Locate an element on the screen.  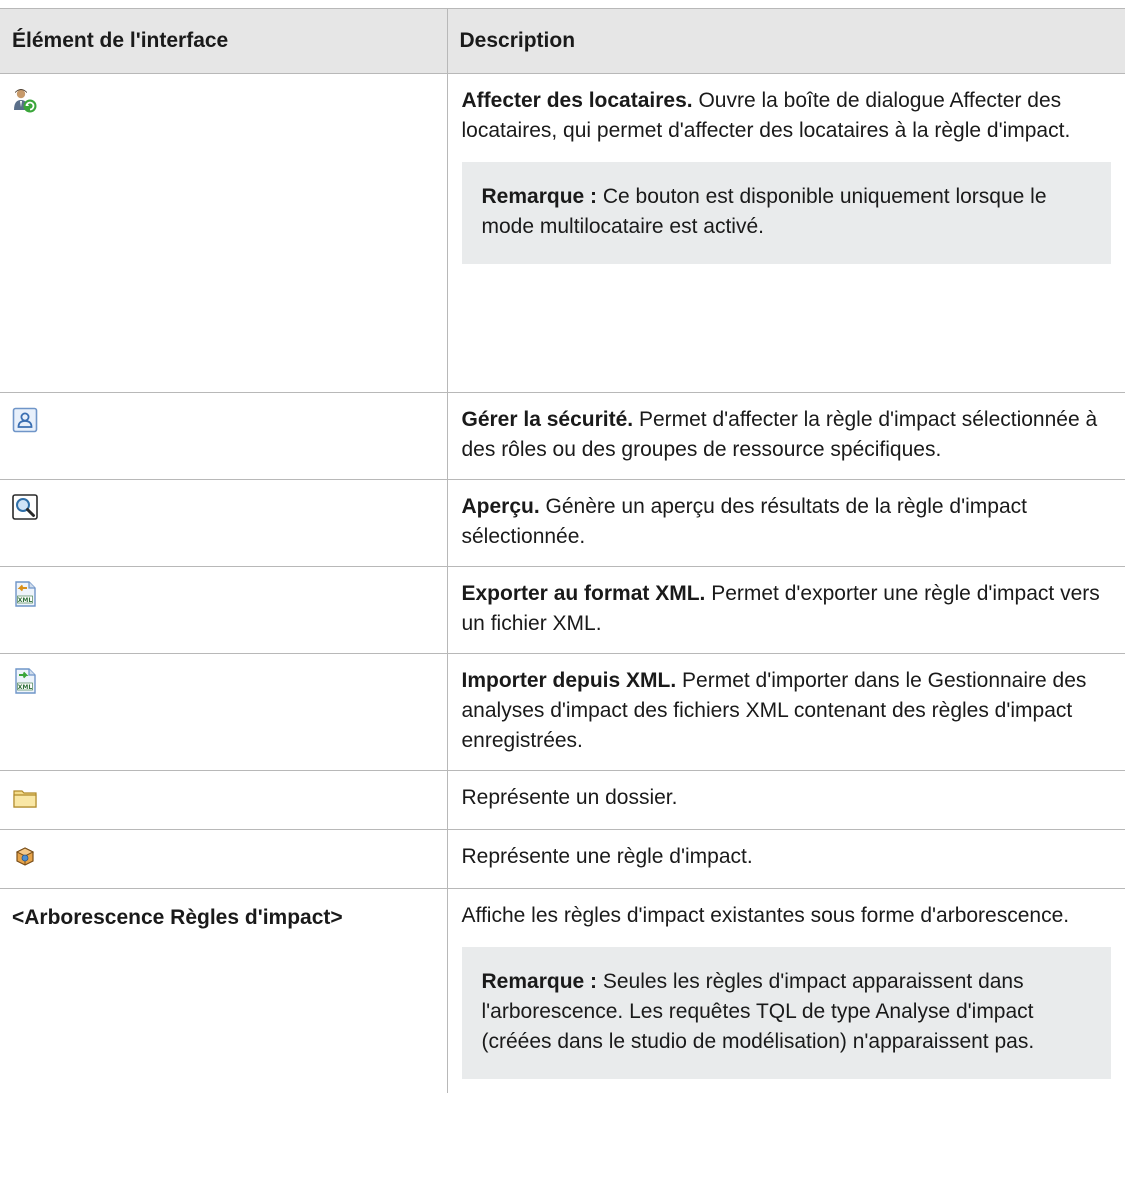
folder-icon is located at coordinates (25, 798).